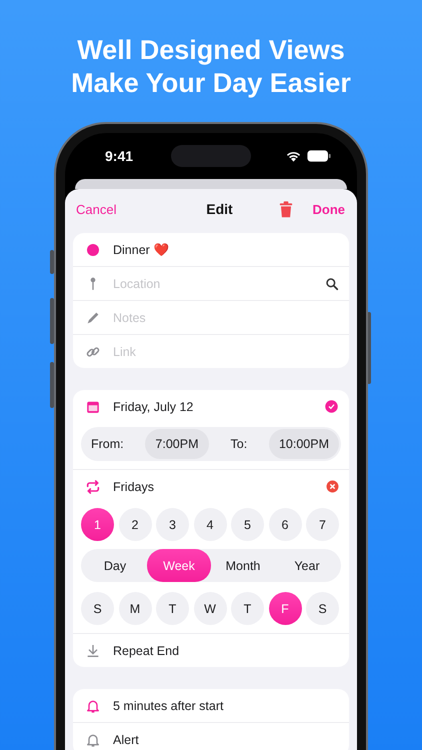  I want to click on pencil-icon, so click(93, 318).